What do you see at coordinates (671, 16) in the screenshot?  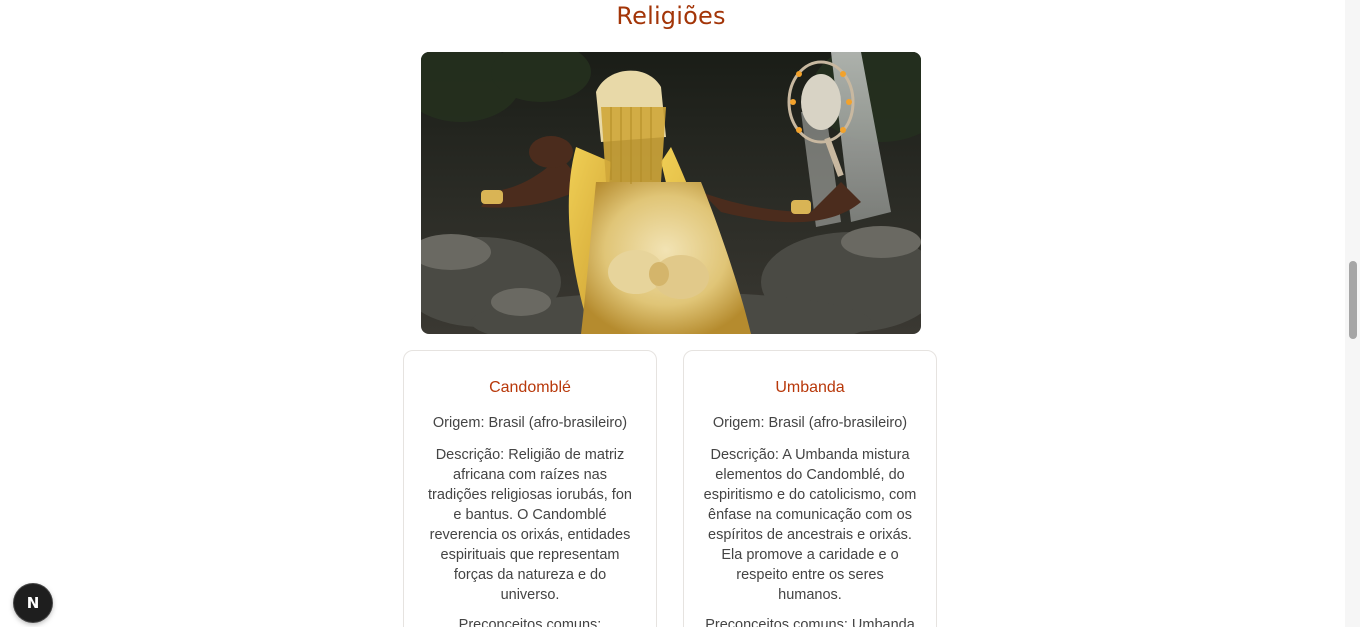 I see `section-title: Religiões` at bounding box center [671, 16].